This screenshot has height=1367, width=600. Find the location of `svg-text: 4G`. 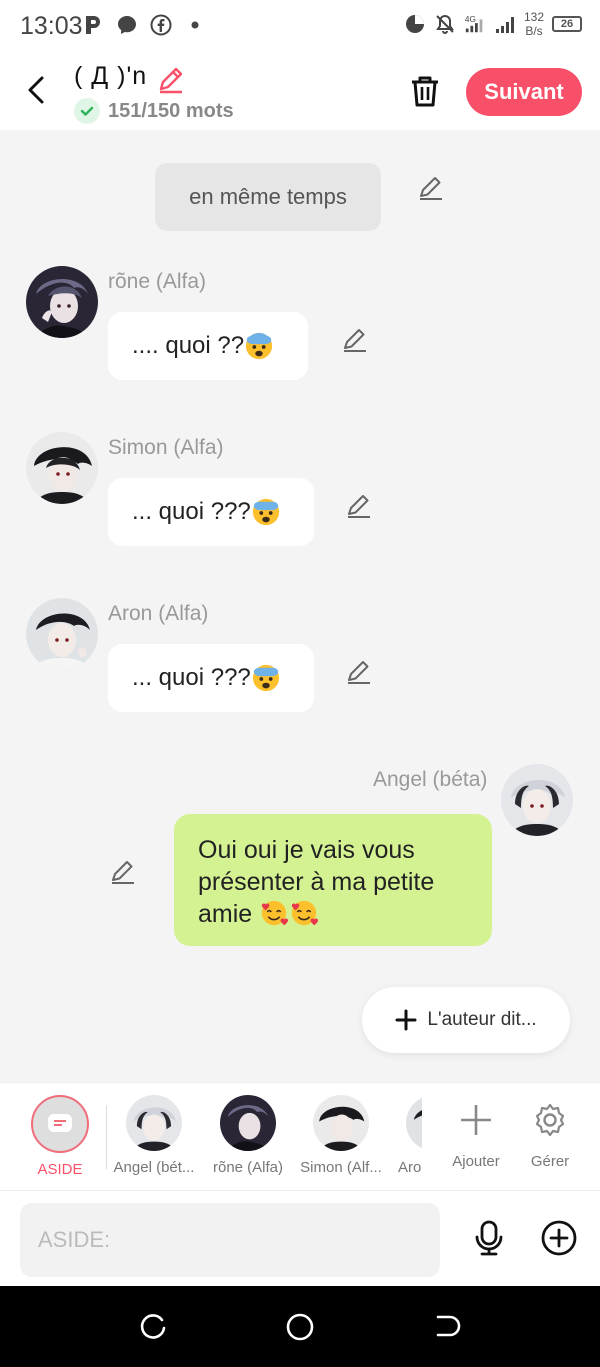

svg-text: 4G is located at coordinates (470, 19).